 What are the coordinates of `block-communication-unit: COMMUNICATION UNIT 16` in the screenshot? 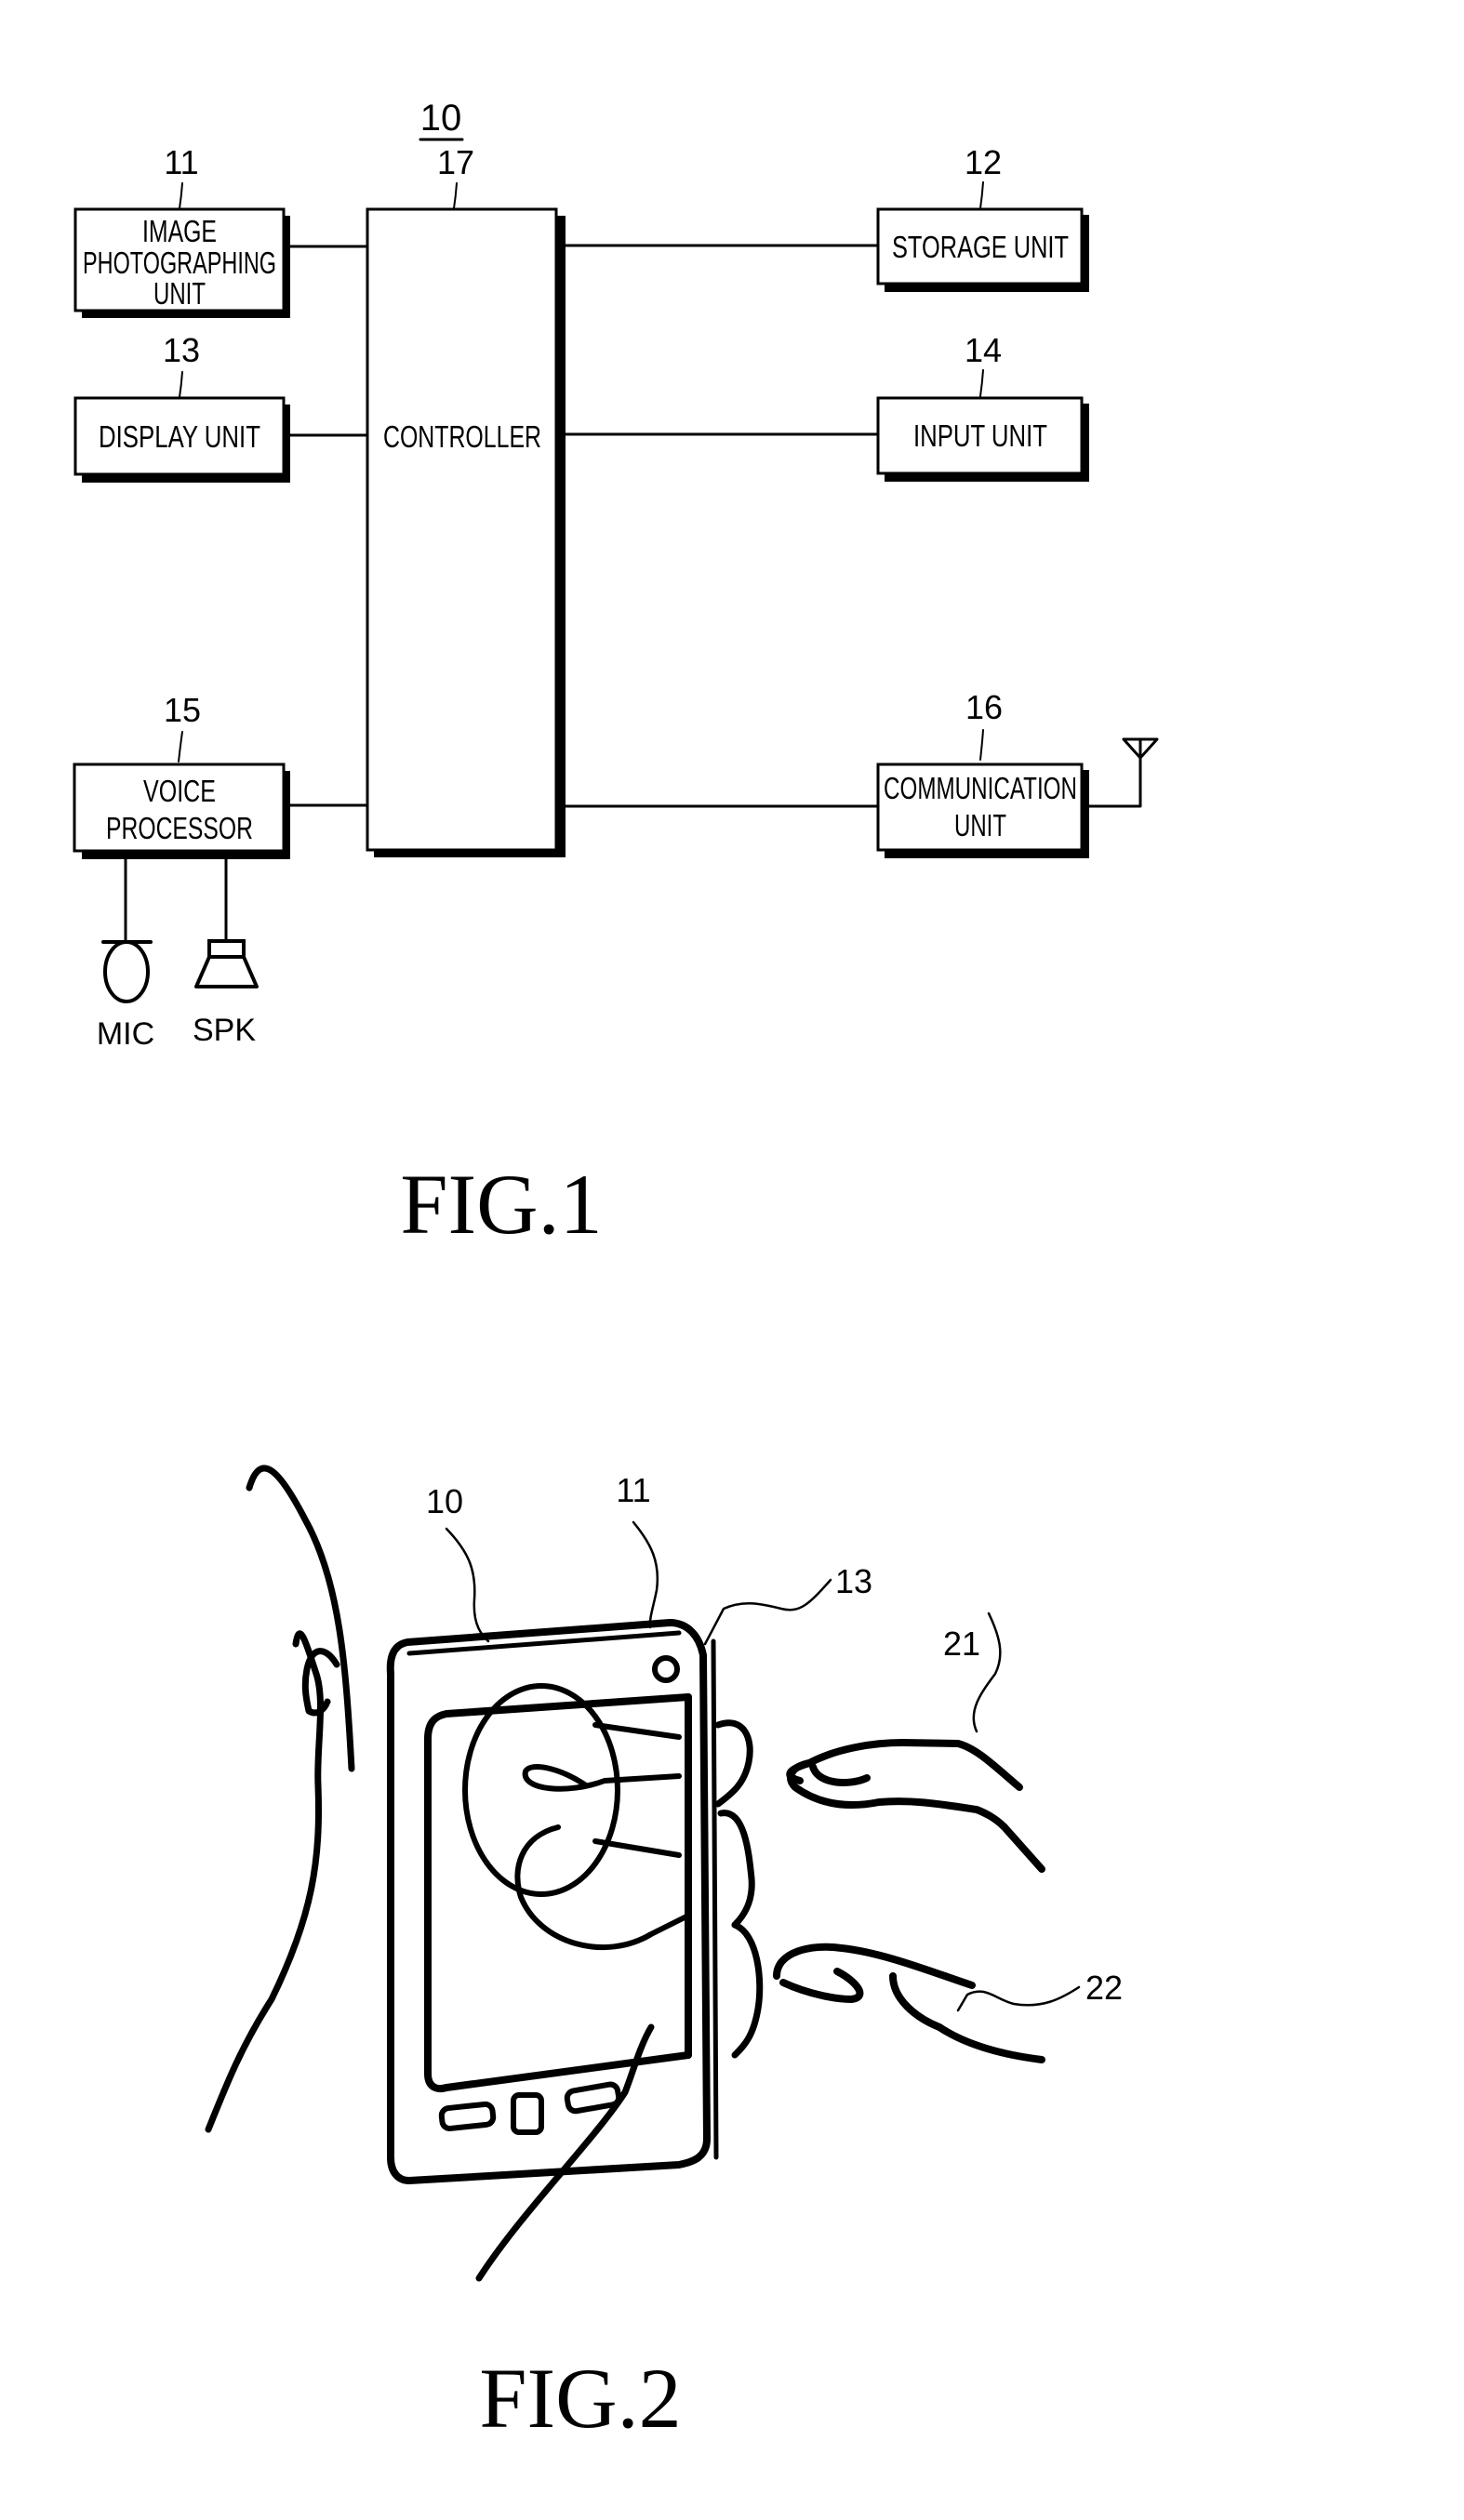 It's located at (982, 773).